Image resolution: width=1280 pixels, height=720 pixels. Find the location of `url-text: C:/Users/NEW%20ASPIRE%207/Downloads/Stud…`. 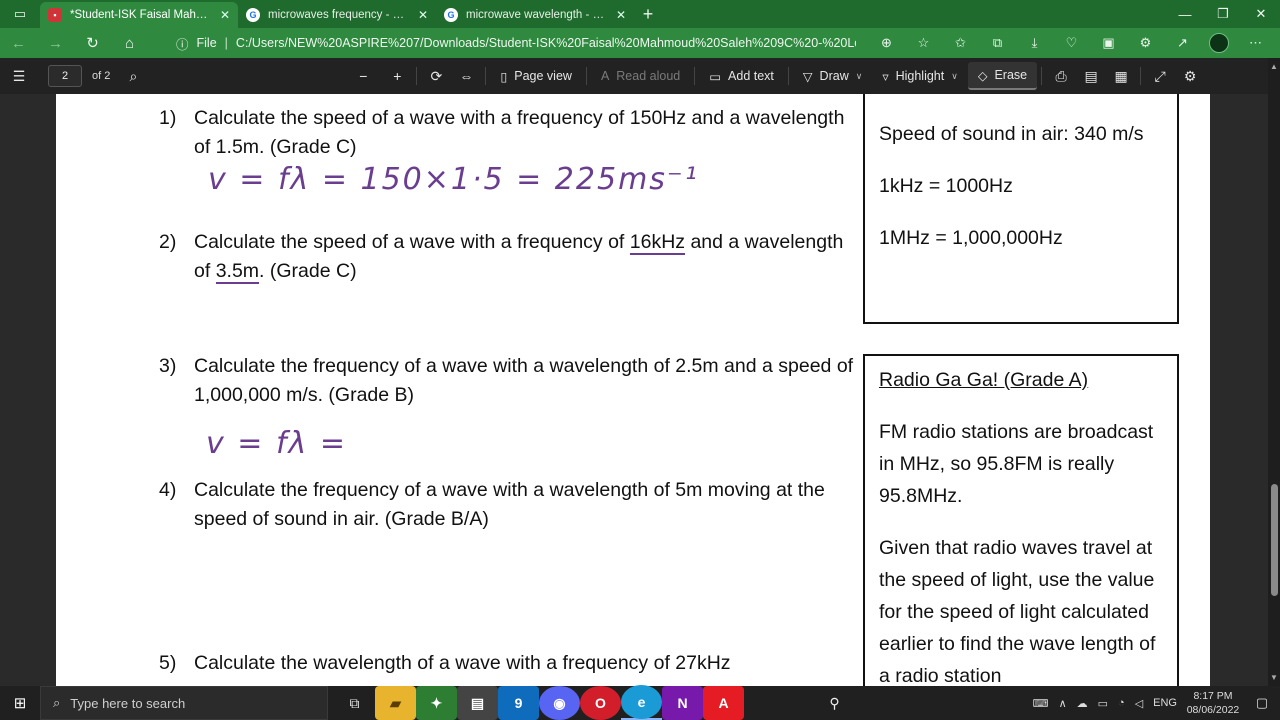

url-text: C:/Users/NEW%20ASPIRE%207/Downloads/Stud… is located at coordinates (546, 43).